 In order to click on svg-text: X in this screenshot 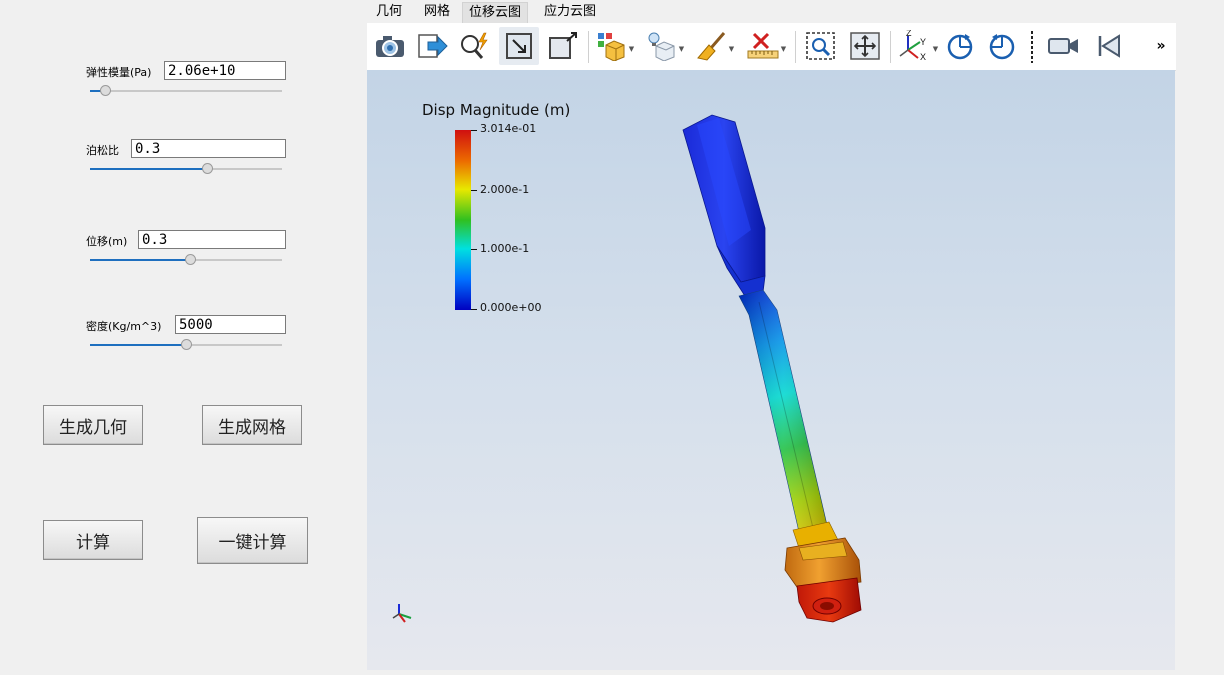, I will do `click(923, 57)`.